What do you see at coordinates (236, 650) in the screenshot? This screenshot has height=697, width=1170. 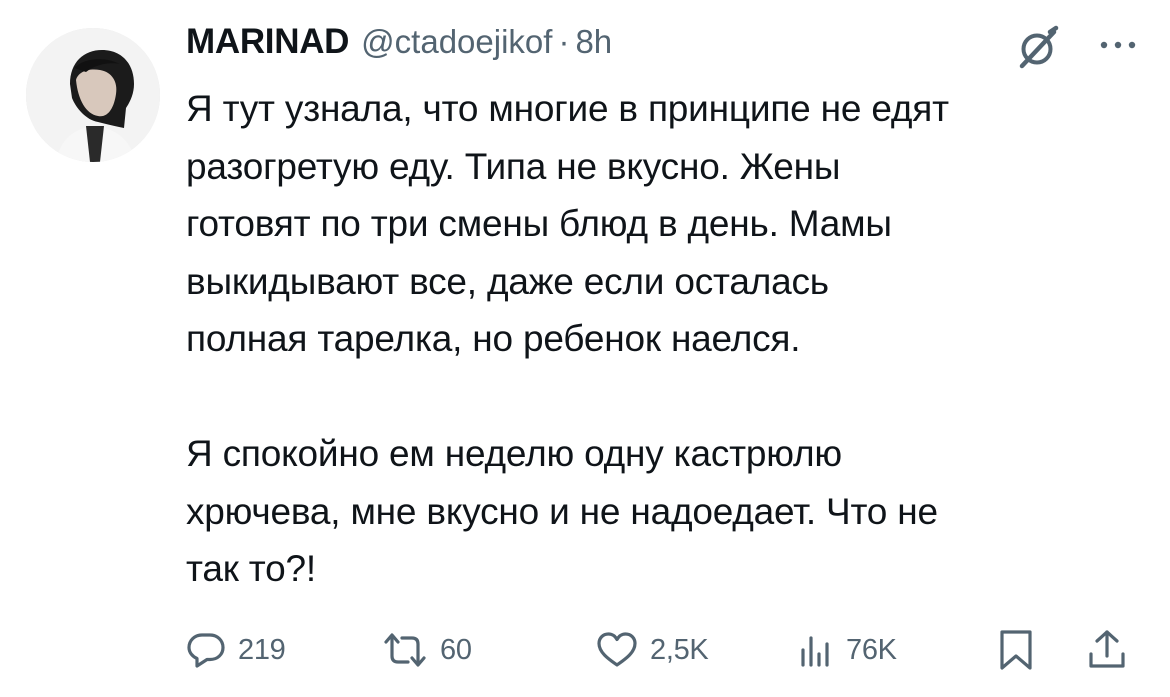 I see `reply-button: 219` at bounding box center [236, 650].